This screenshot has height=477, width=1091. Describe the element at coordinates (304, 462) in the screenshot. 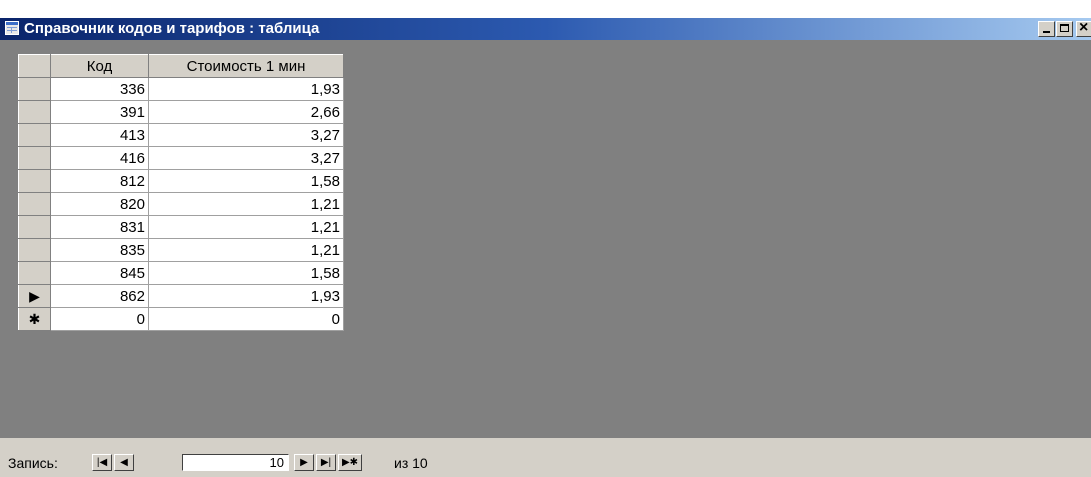

I see `next-record-button: ▶` at that location.